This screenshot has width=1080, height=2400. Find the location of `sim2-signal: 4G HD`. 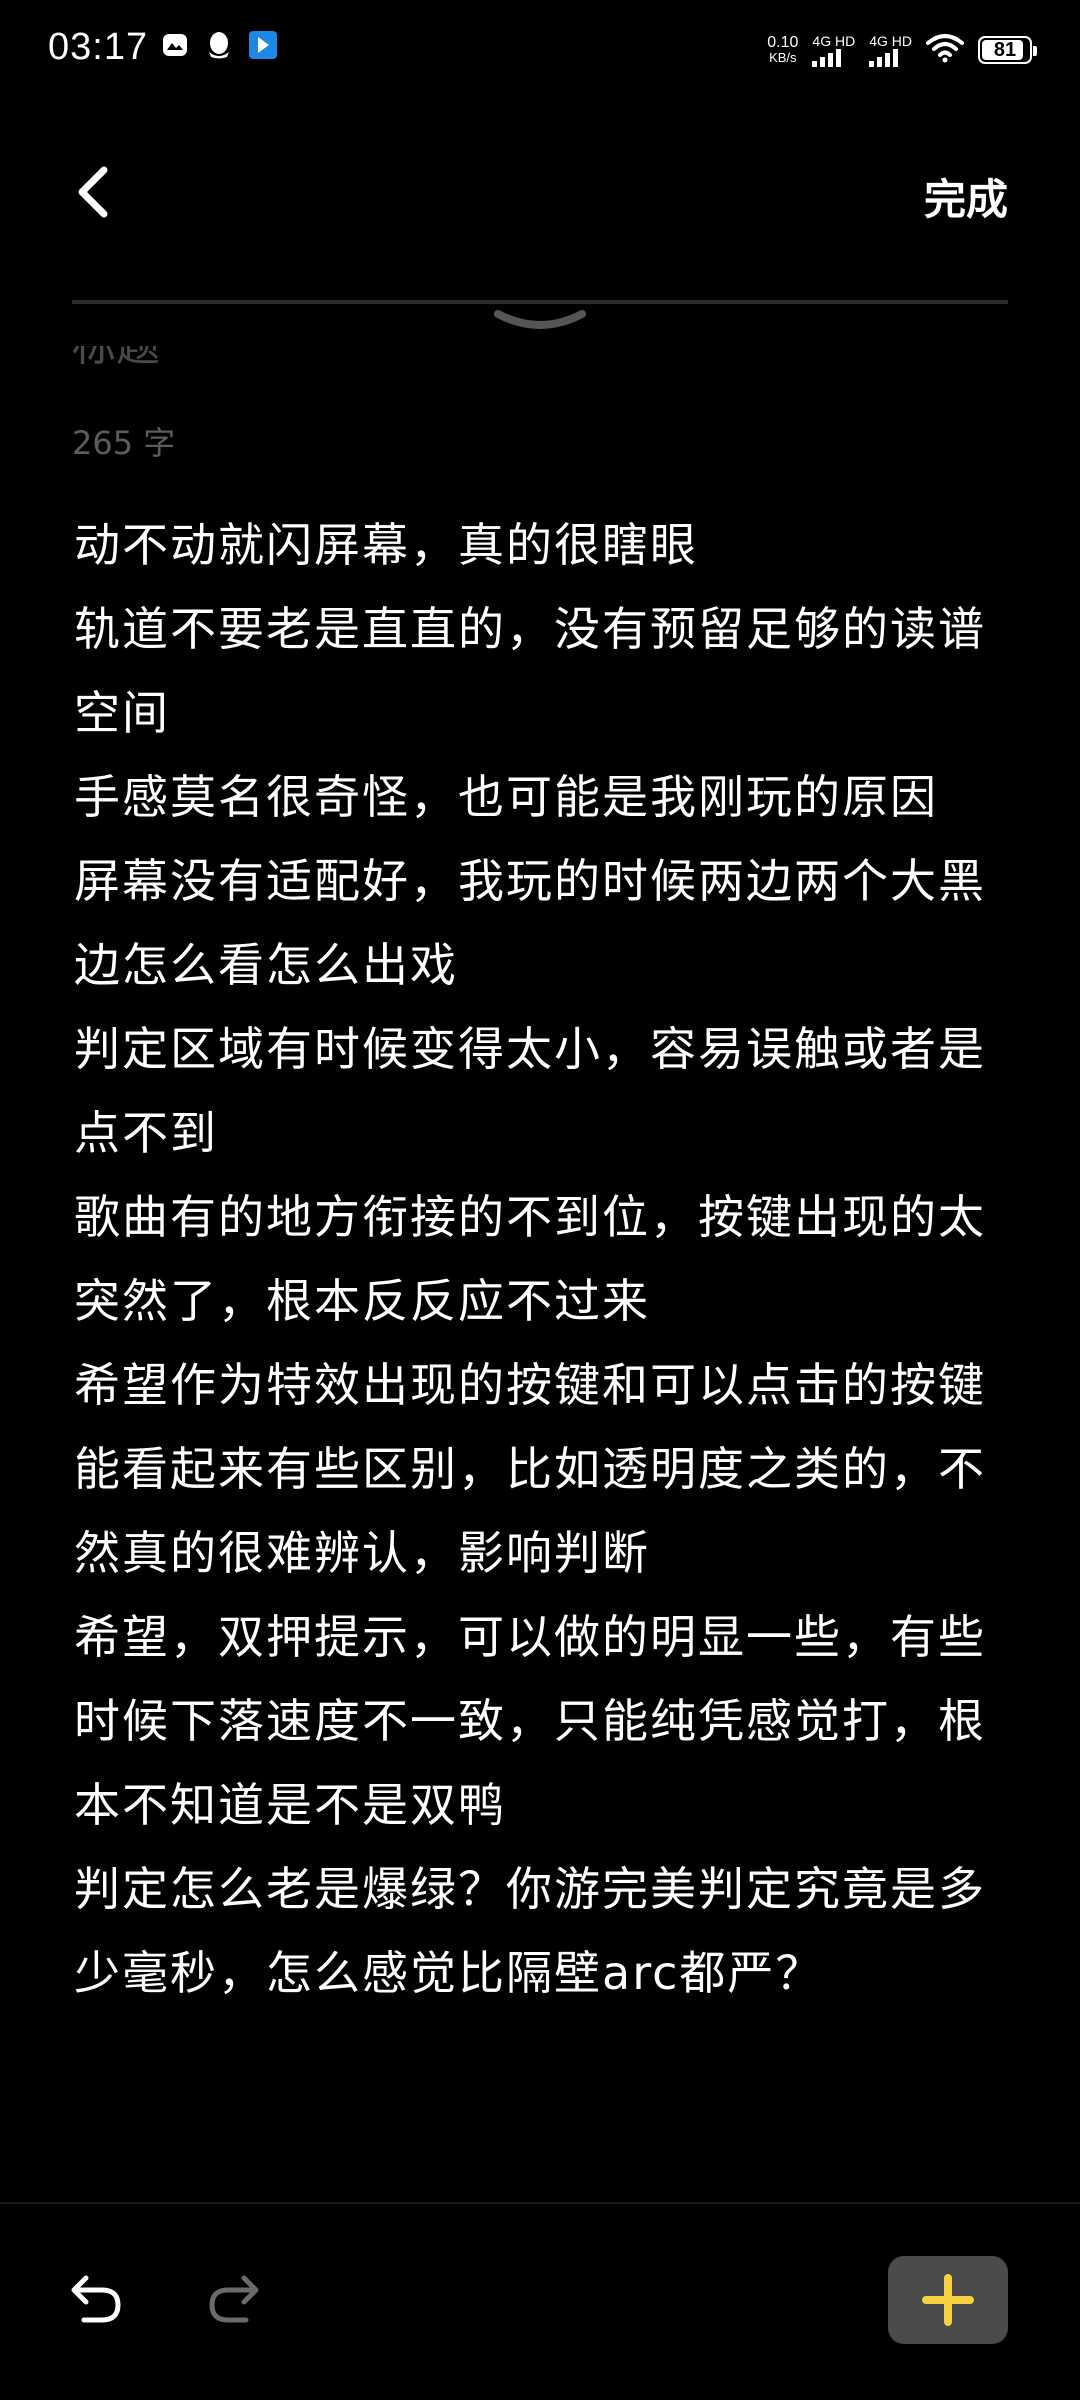

sim2-signal: 4G HD is located at coordinates (890, 50).